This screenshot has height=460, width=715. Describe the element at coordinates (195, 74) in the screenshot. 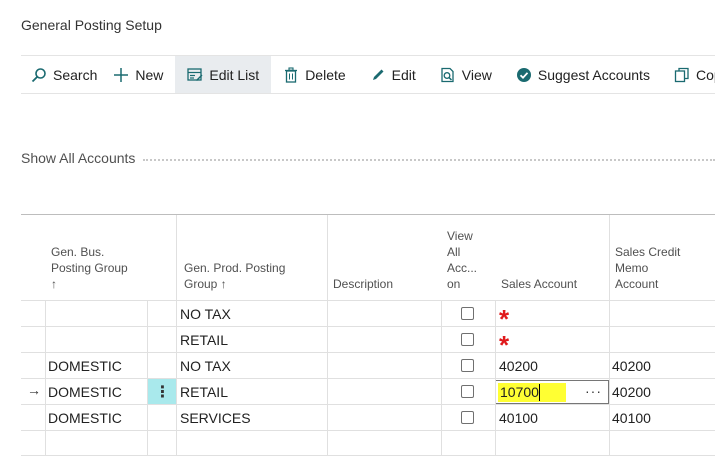

I see `edit-list-icon` at that location.